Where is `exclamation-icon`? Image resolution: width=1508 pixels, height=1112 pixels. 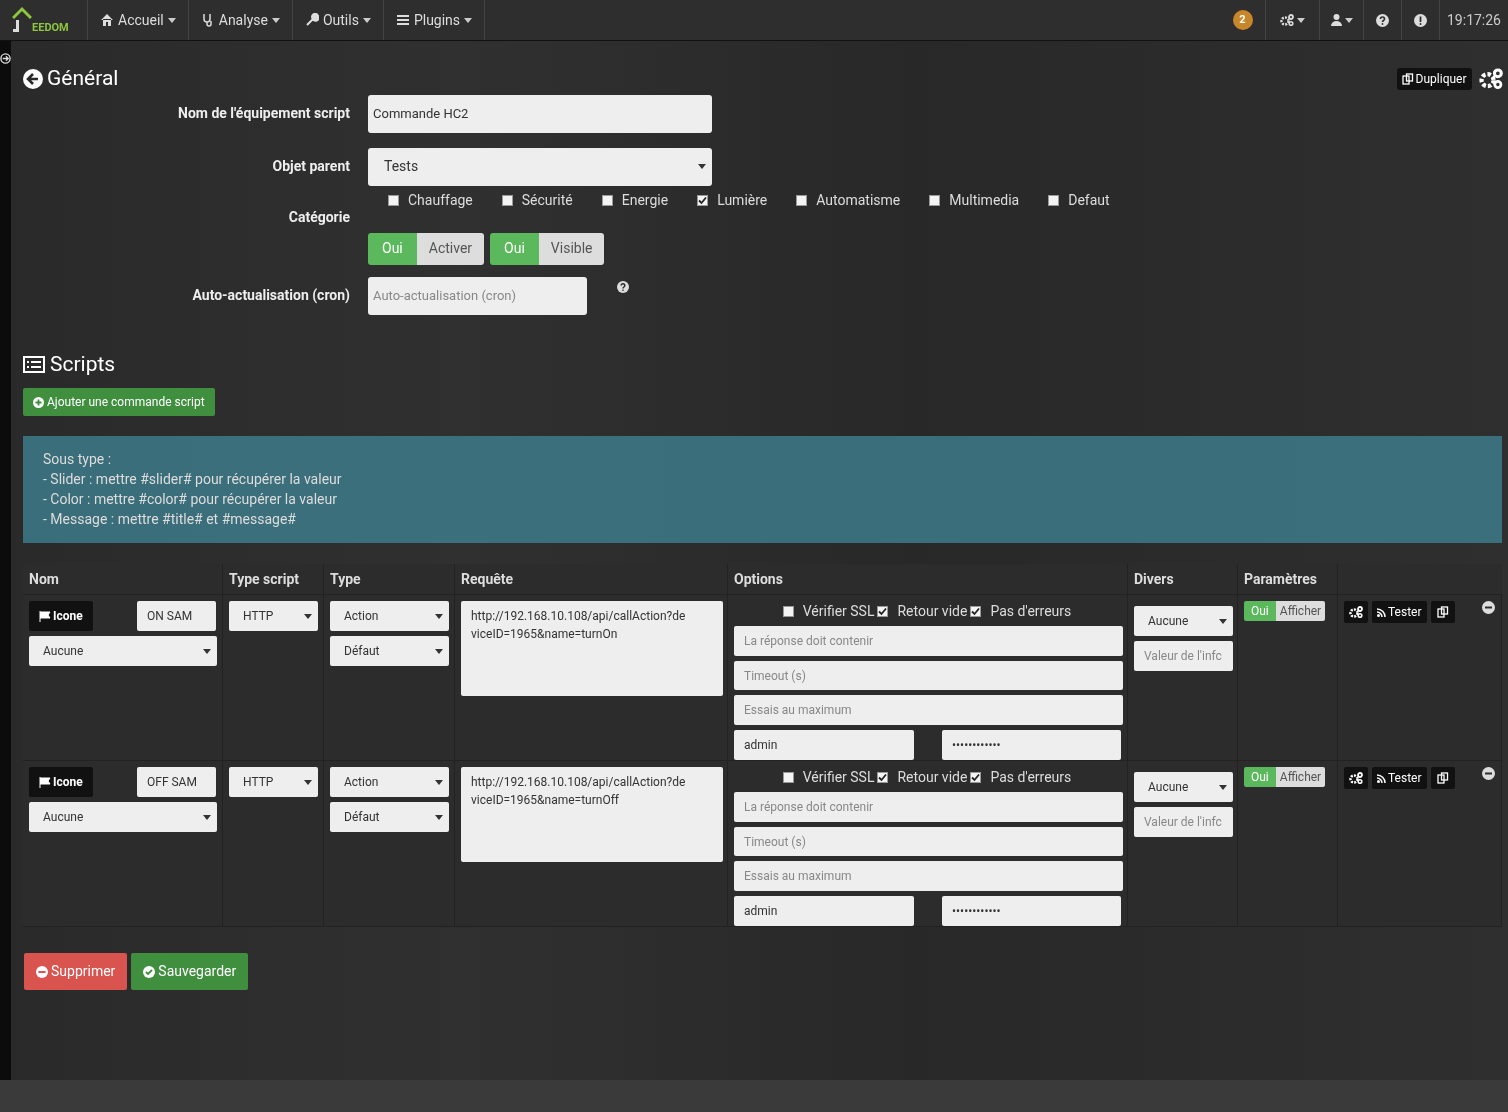 exclamation-icon is located at coordinates (1420, 20).